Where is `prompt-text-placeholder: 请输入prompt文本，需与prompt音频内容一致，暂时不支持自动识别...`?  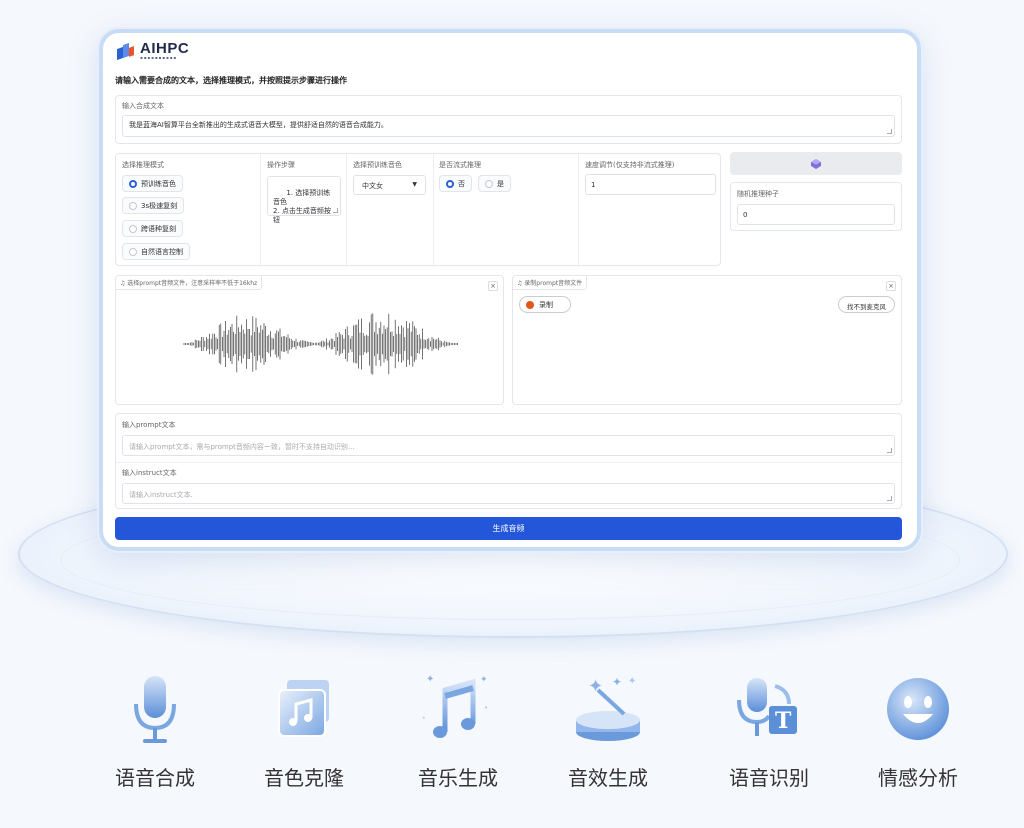
prompt-text-placeholder: 请输入prompt文本，需与prompt音频内容一致，暂时不支持自动识别... is located at coordinates (242, 447).